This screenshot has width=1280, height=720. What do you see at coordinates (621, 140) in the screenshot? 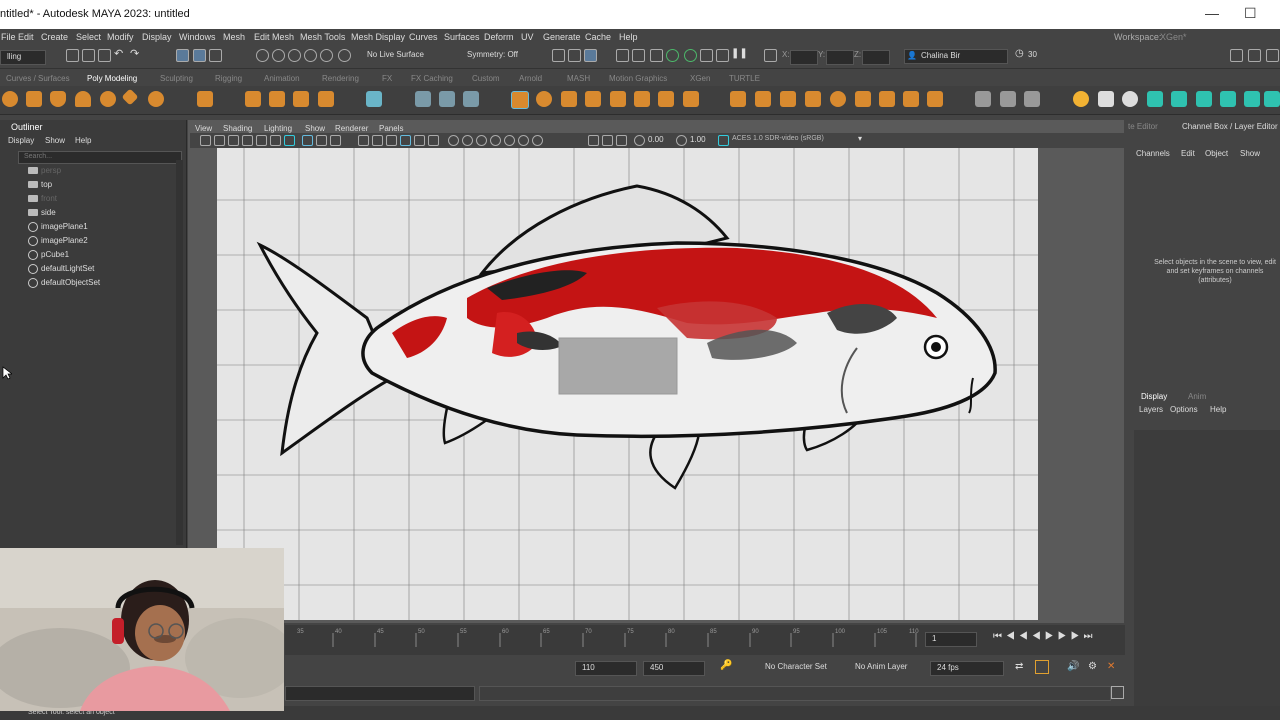
I see `select-cam-icon` at bounding box center [621, 140].